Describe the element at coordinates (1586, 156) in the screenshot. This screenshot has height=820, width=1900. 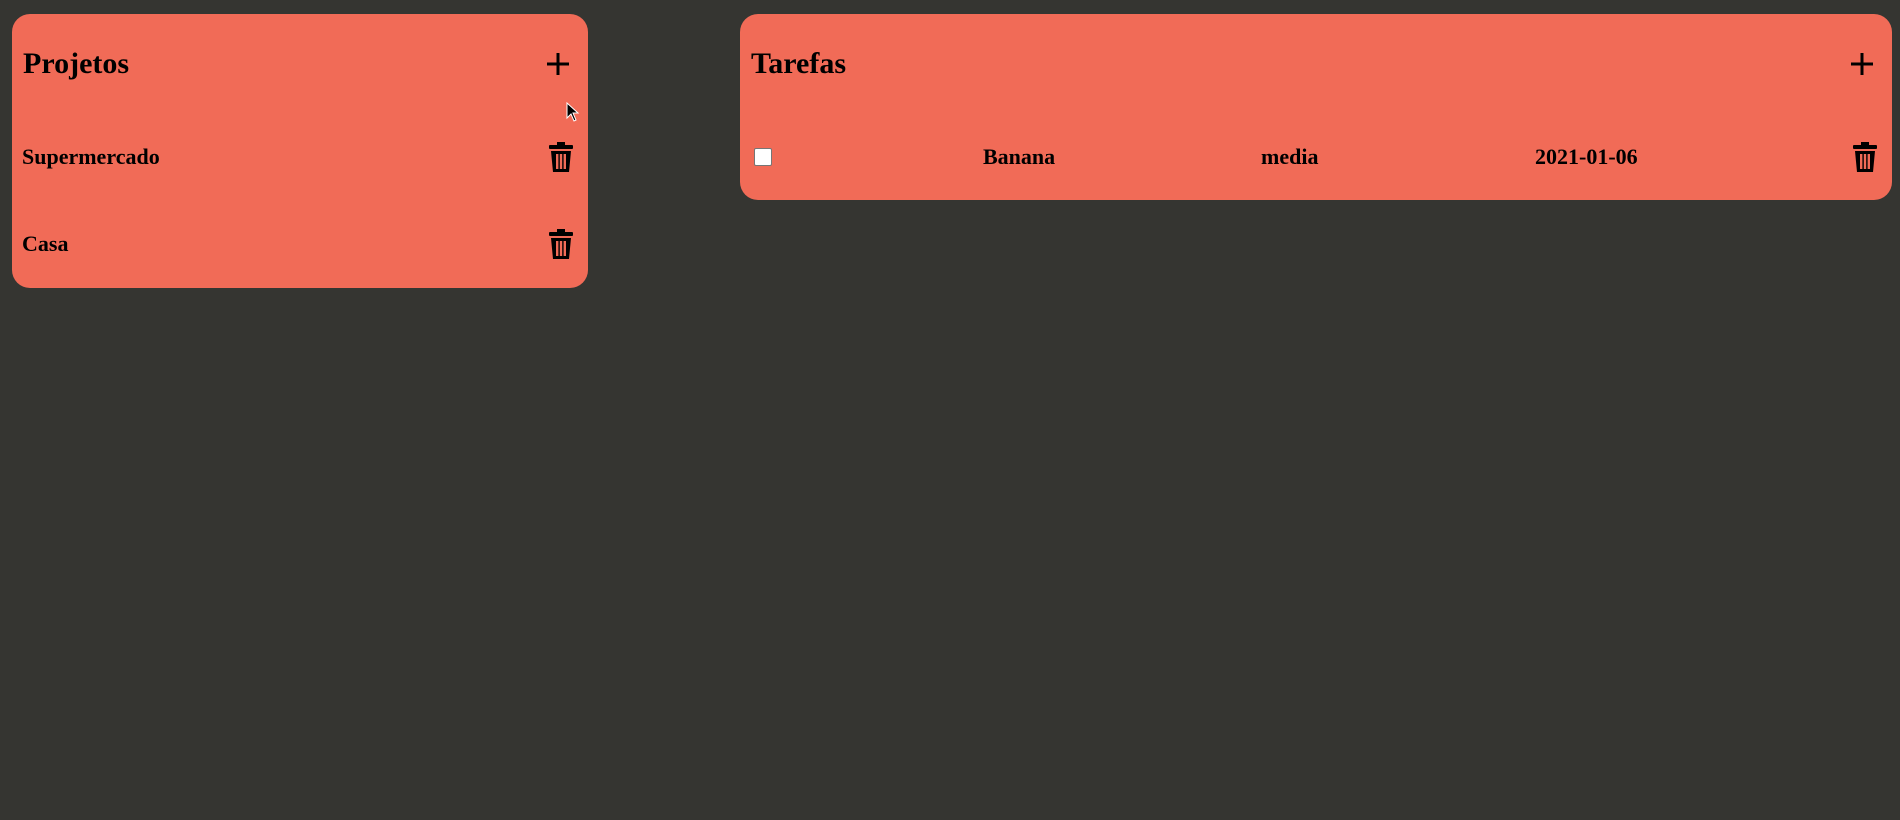
I see `task-date: 2021-01-06` at that location.